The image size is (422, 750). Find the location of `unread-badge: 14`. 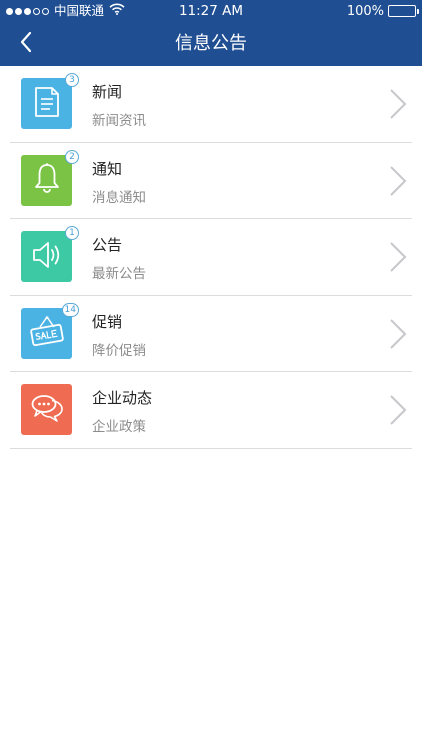

unread-badge: 14 is located at coordinates (70, 309).